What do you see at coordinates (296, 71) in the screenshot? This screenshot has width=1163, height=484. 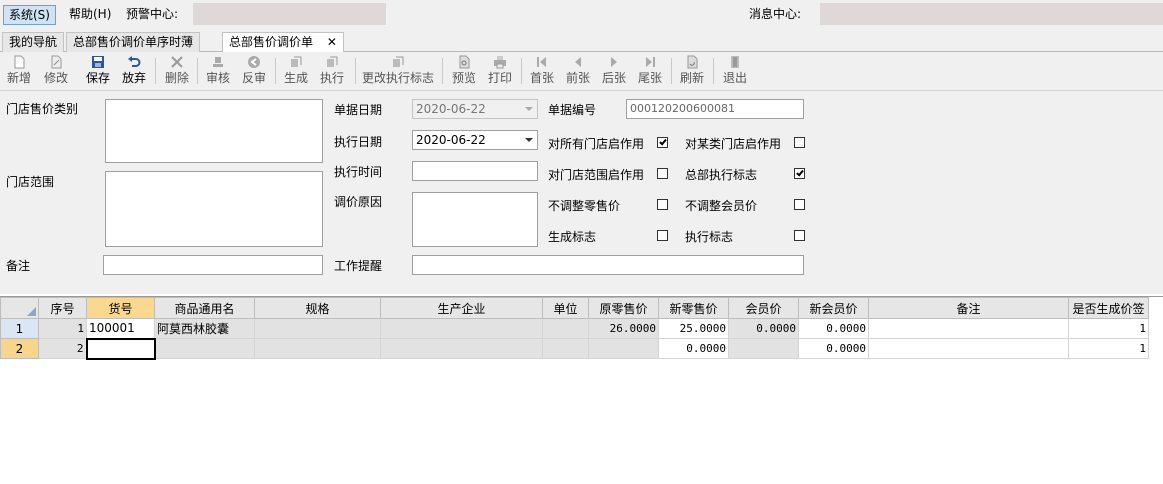 I see `generate-button: 生成` at bounding box center [296, 71].